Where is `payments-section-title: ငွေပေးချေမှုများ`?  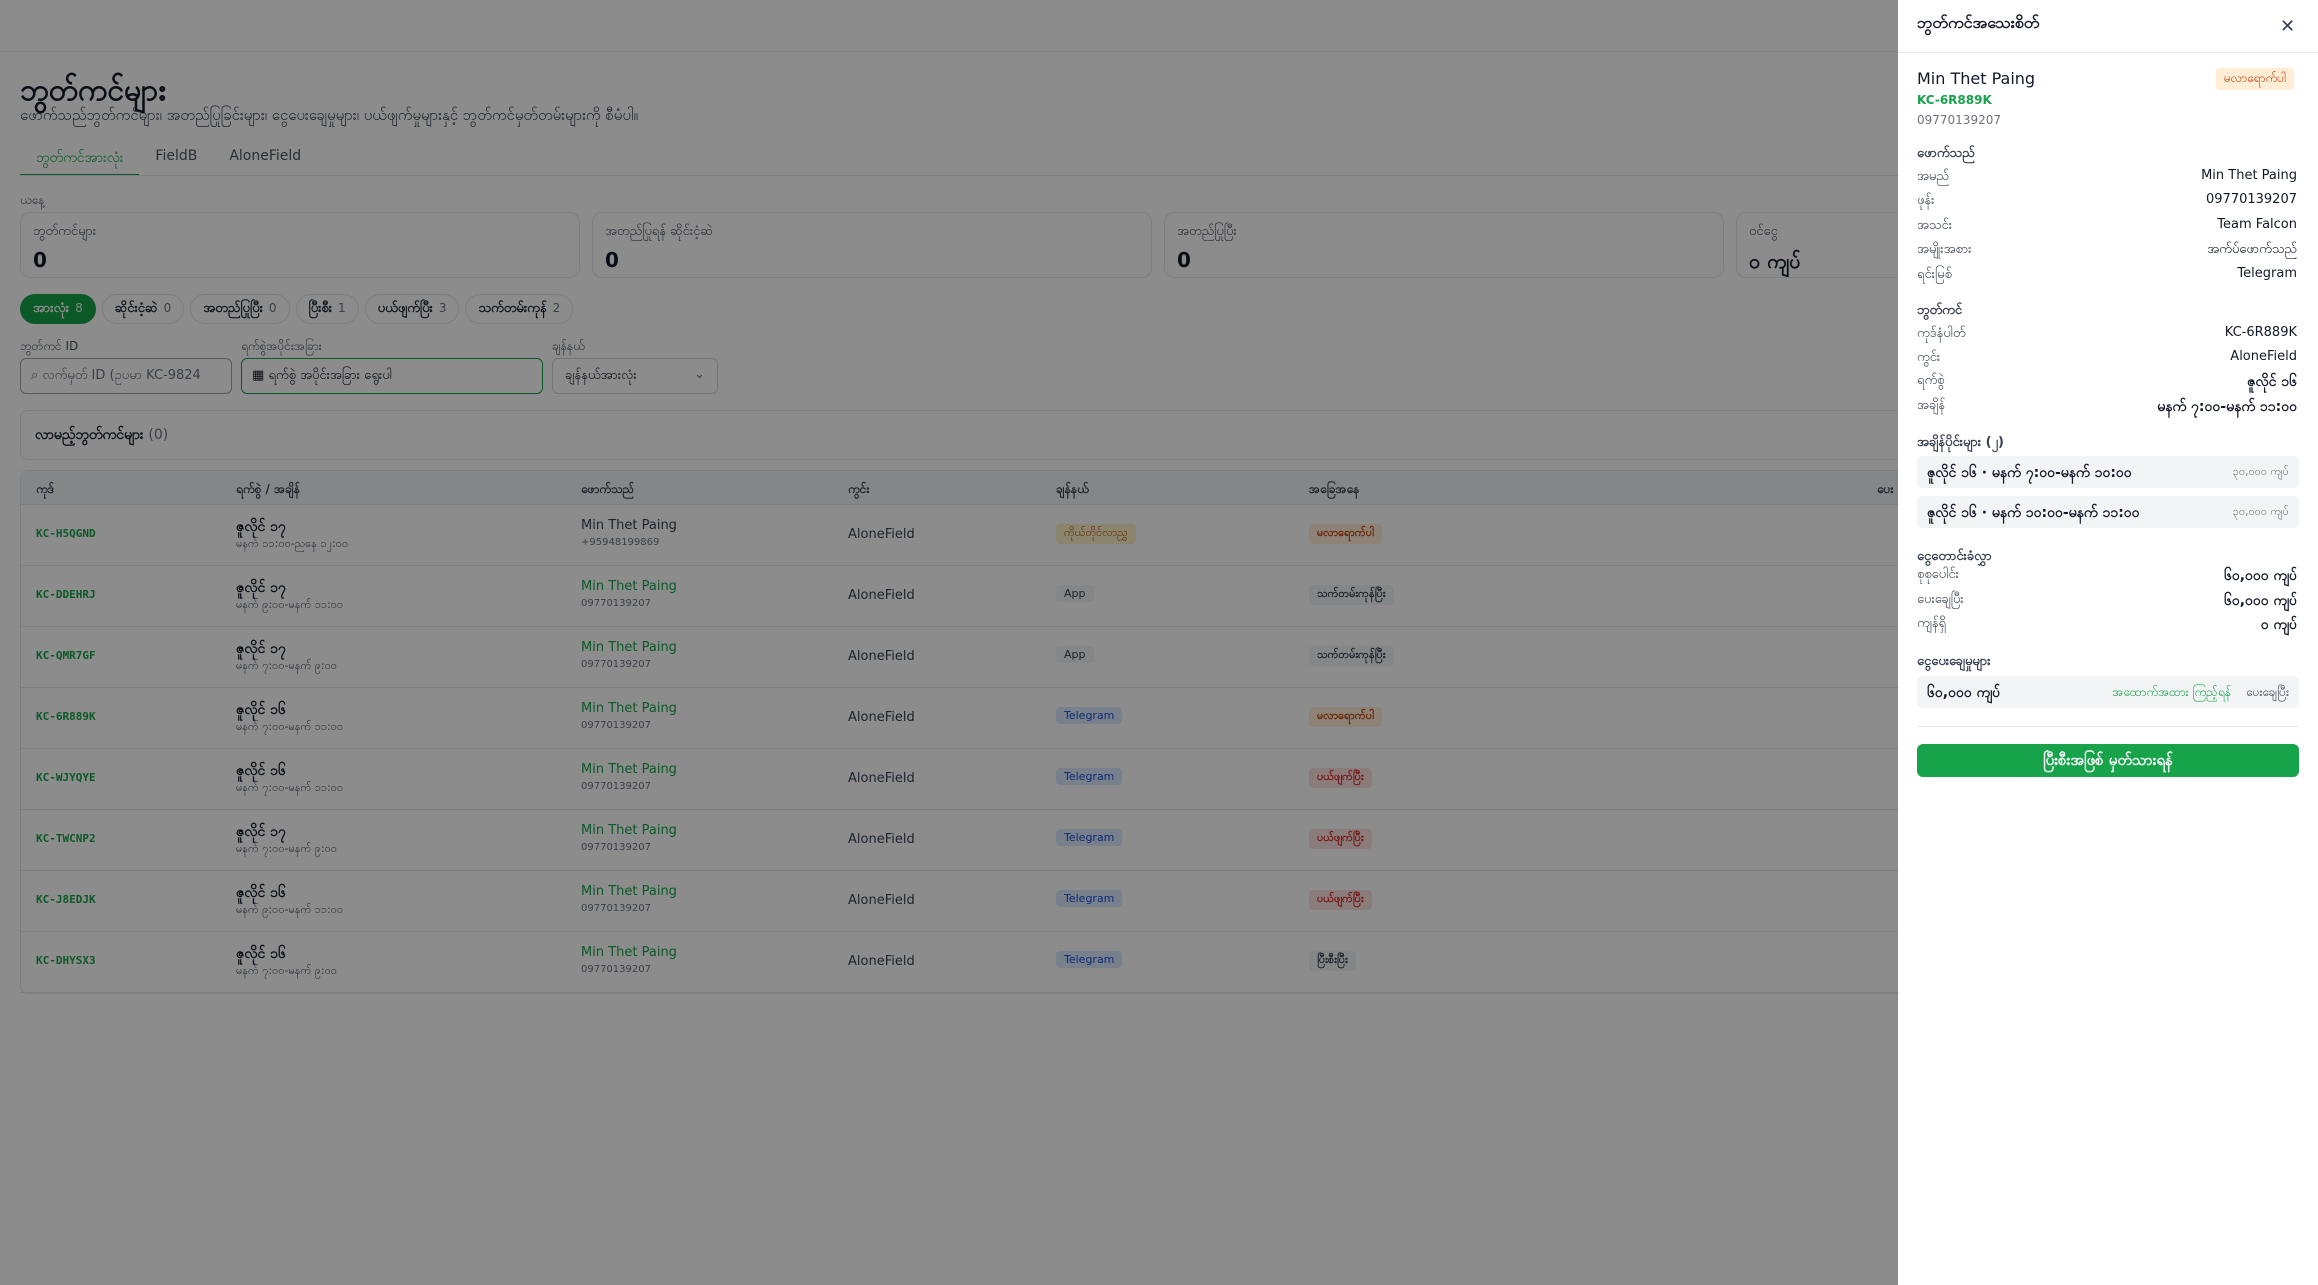 payments-section-title: ငွေပေးချေမှုများ is located at coordinates (1954, 661).